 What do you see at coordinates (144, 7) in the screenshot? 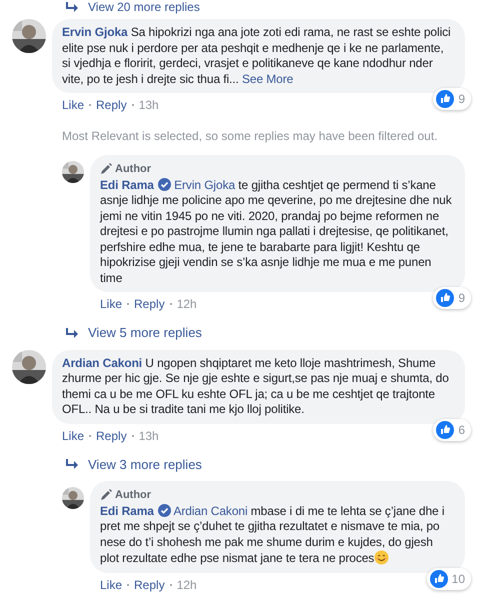
I see `view-replies-link: View 20 more replies` at bounding box center [144, 7].